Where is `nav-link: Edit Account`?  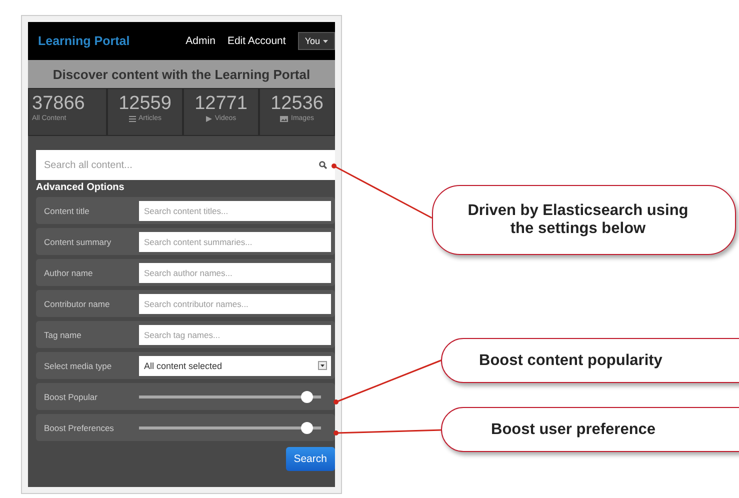
nav-link: Edit Account is located at coordinates (256, 41).